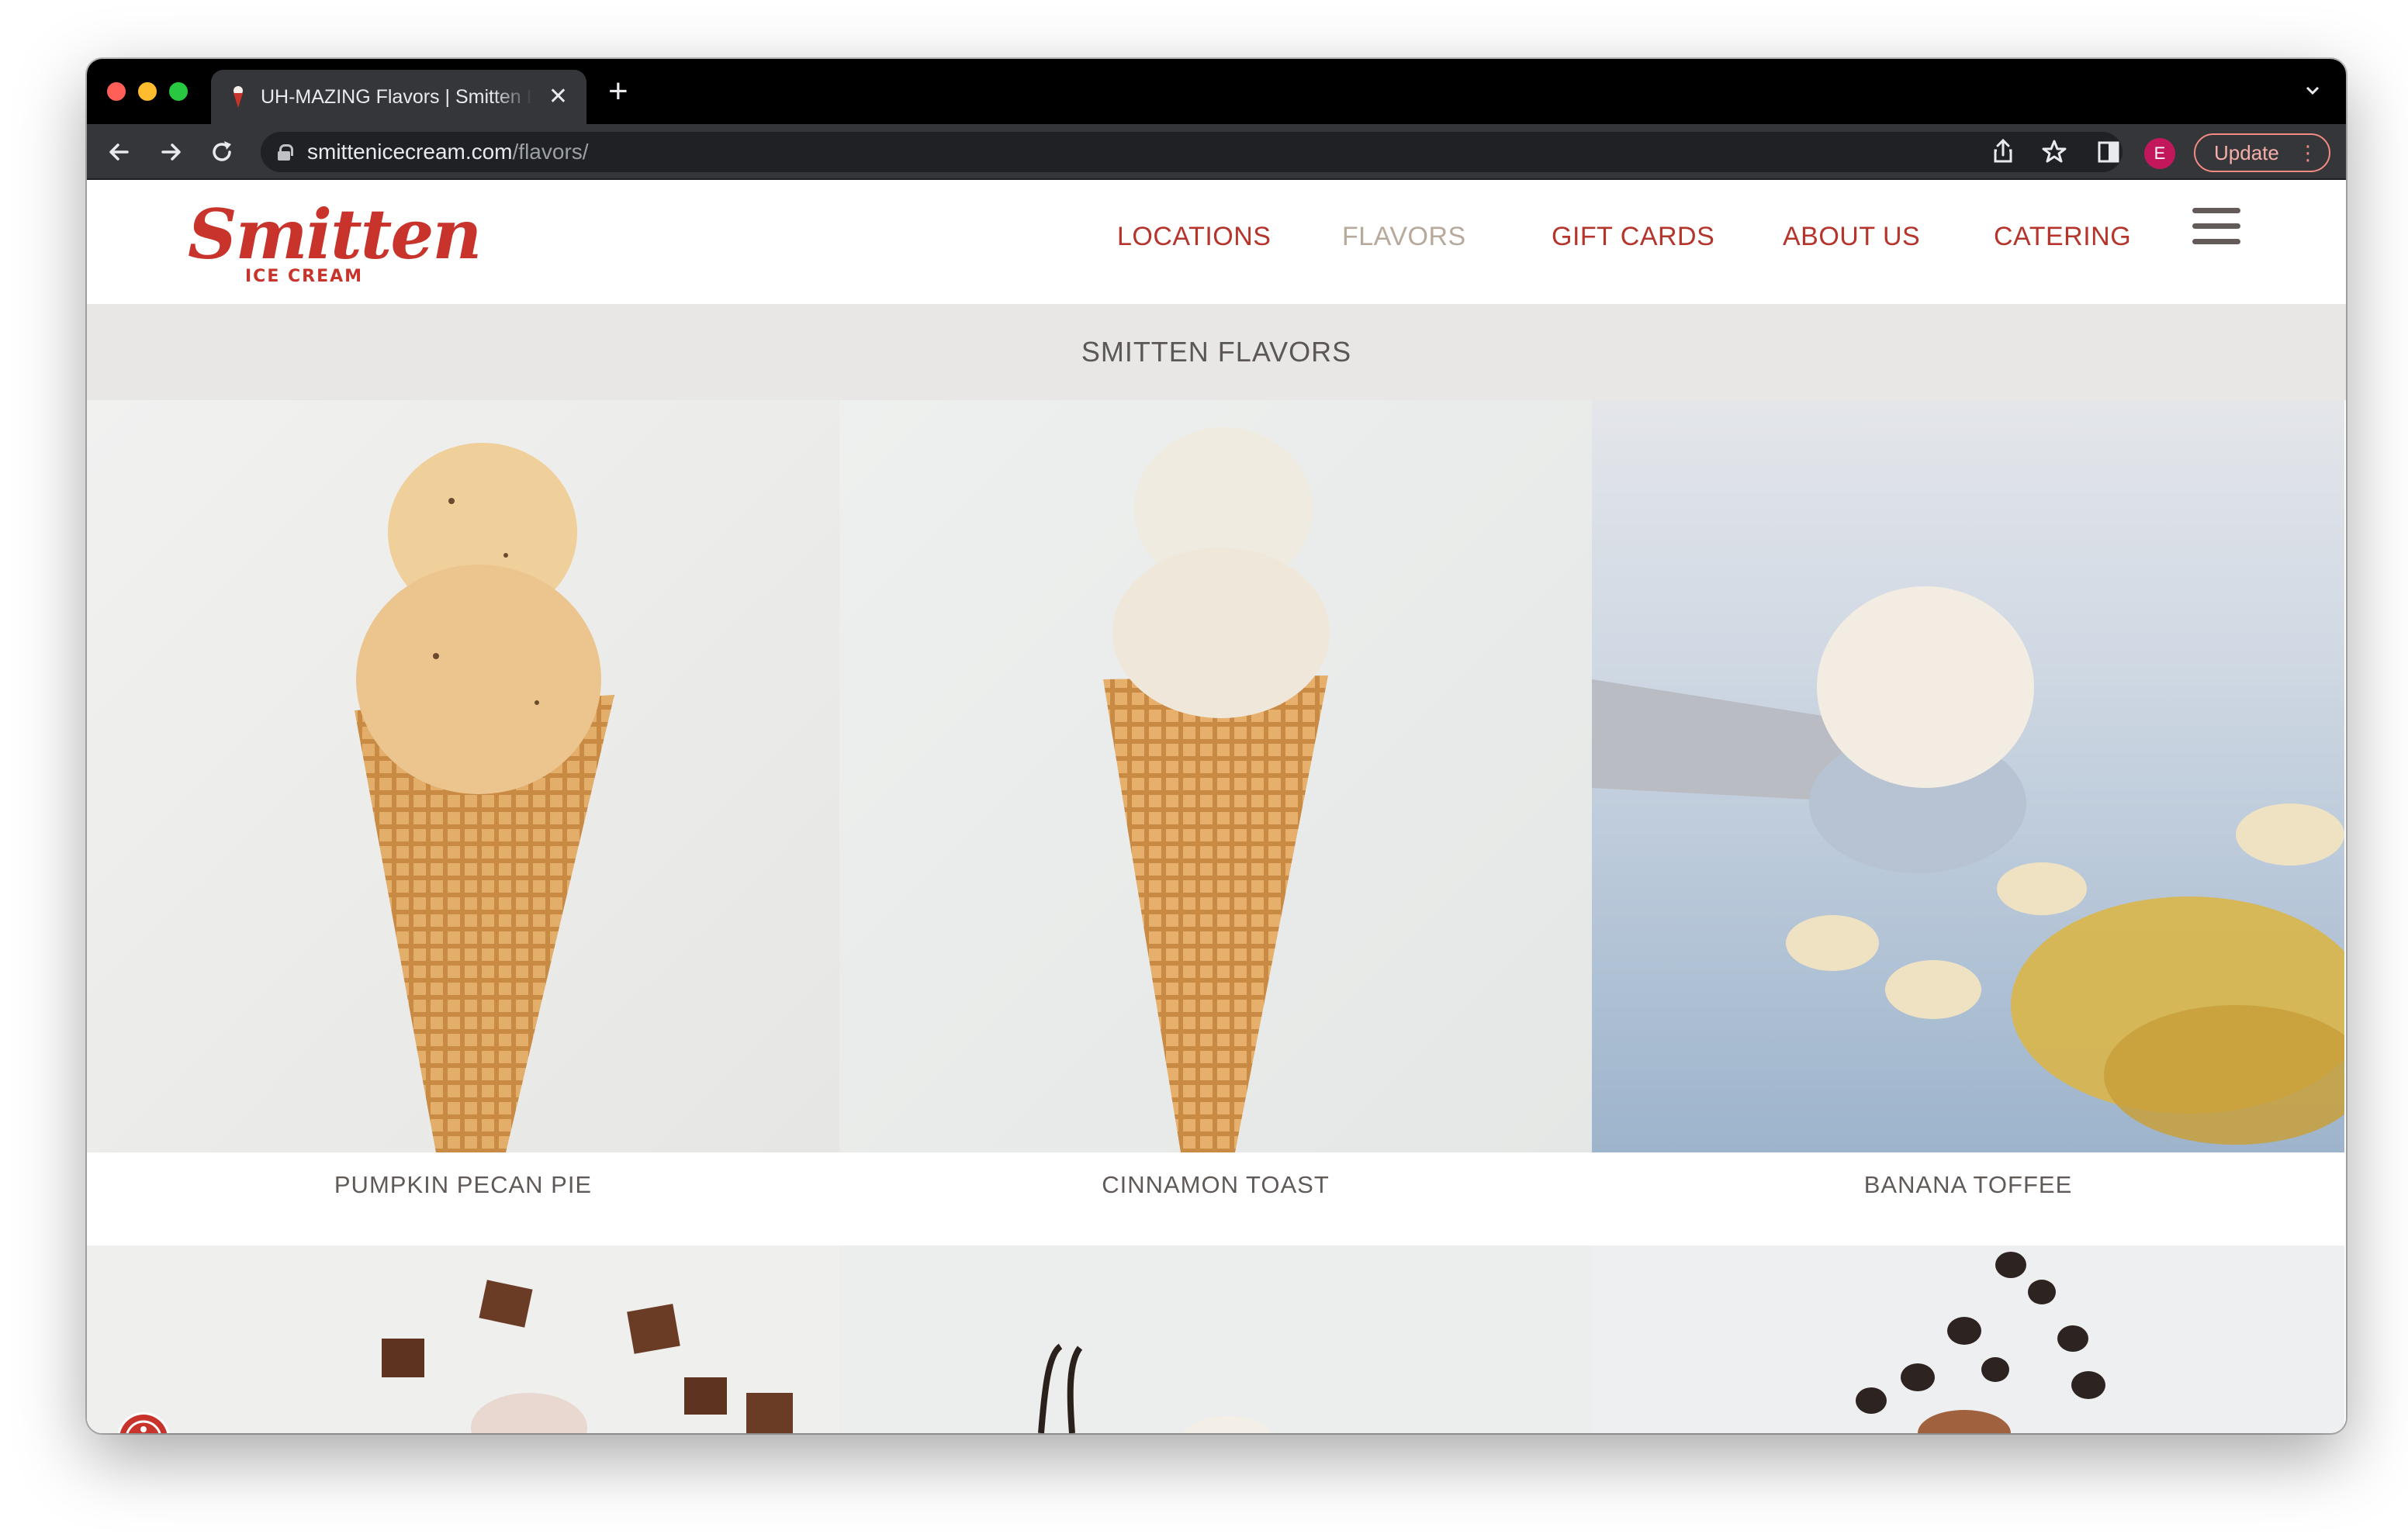 The width and height of the screenshot is (2408, 1534). I want to click on close-window-button, so click(116, 91).